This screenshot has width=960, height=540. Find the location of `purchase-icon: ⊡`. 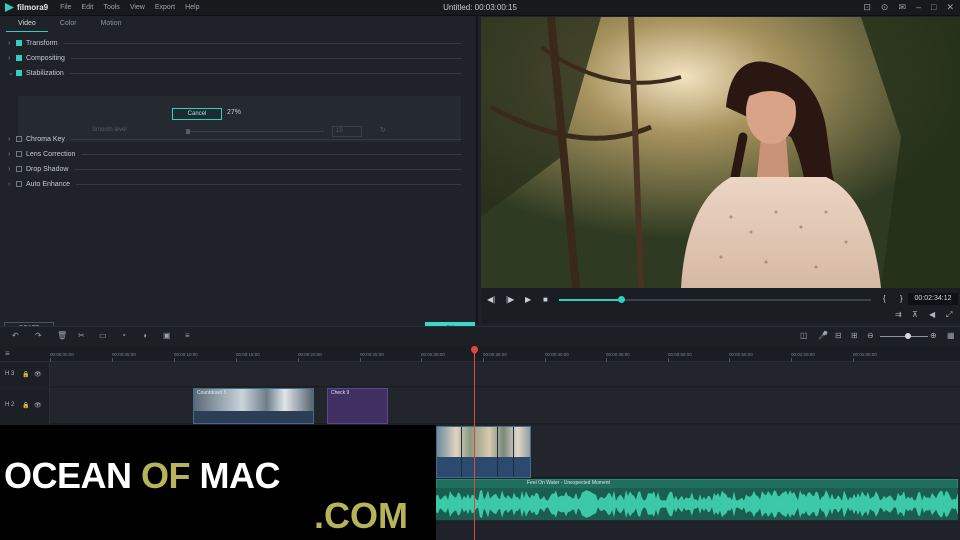

purchase-icon: ⊡ is located at coordinates (867, 7).